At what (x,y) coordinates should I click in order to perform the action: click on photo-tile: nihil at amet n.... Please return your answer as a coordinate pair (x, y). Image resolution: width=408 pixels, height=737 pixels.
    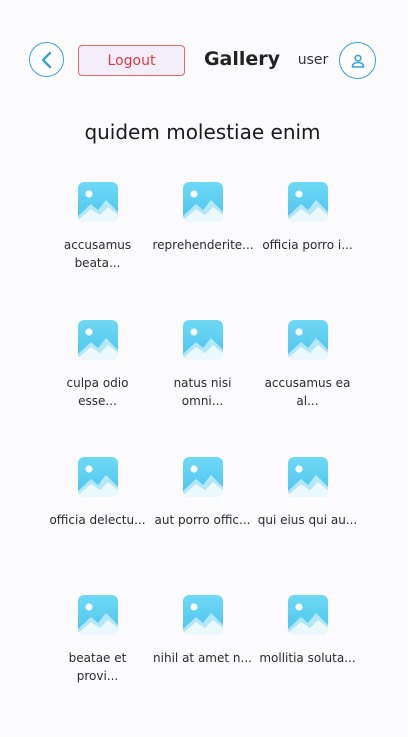
    Looking at the image, I should click on (202, 663).